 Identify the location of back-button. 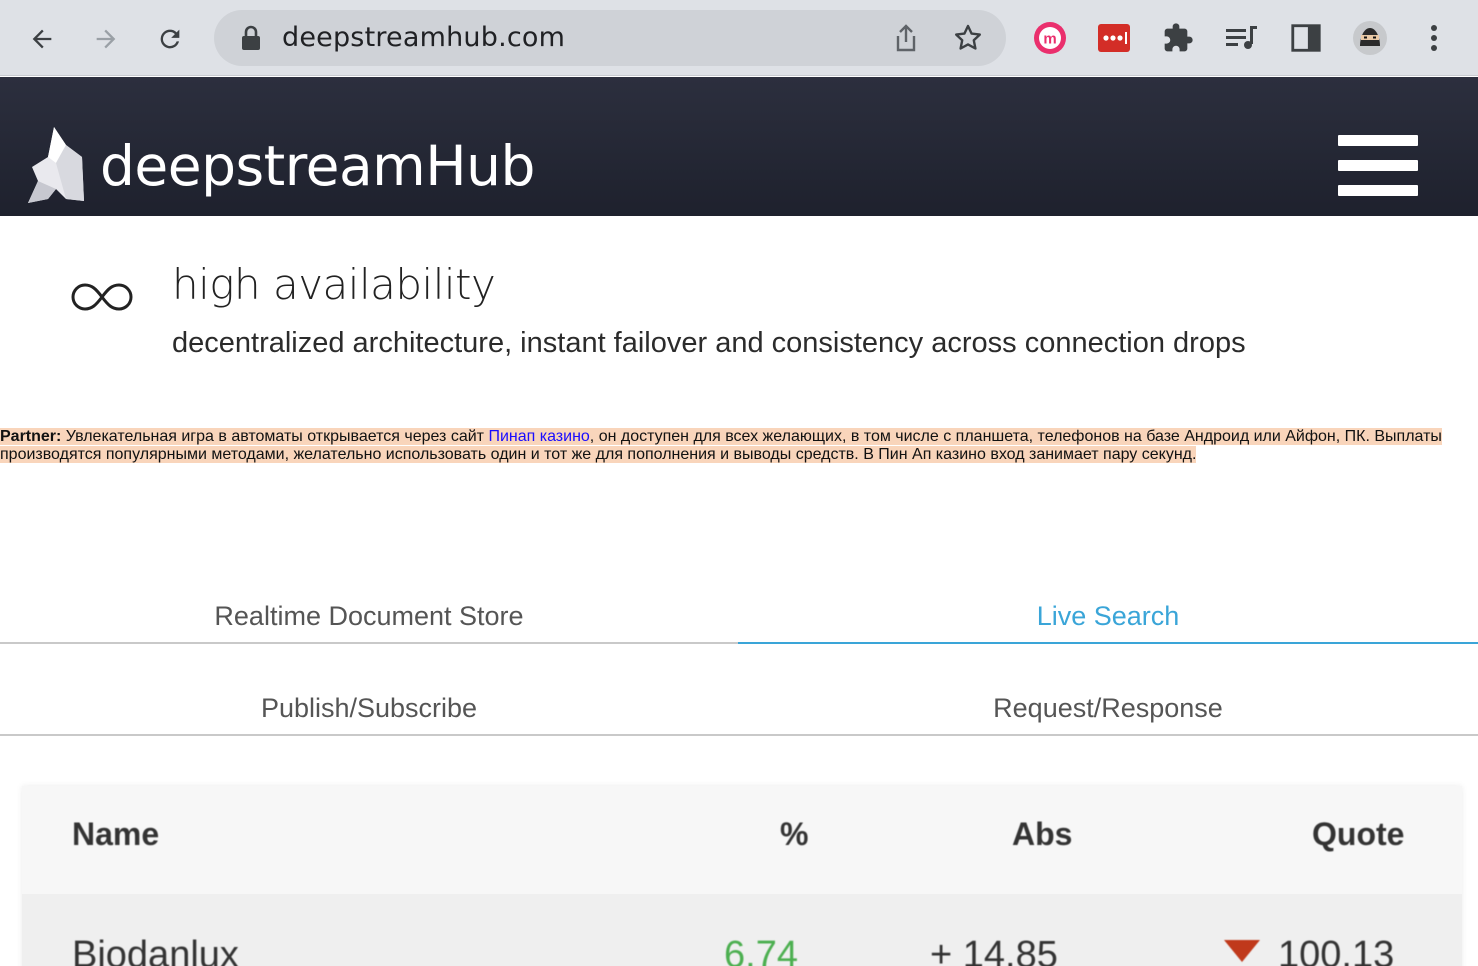
(42, 39).